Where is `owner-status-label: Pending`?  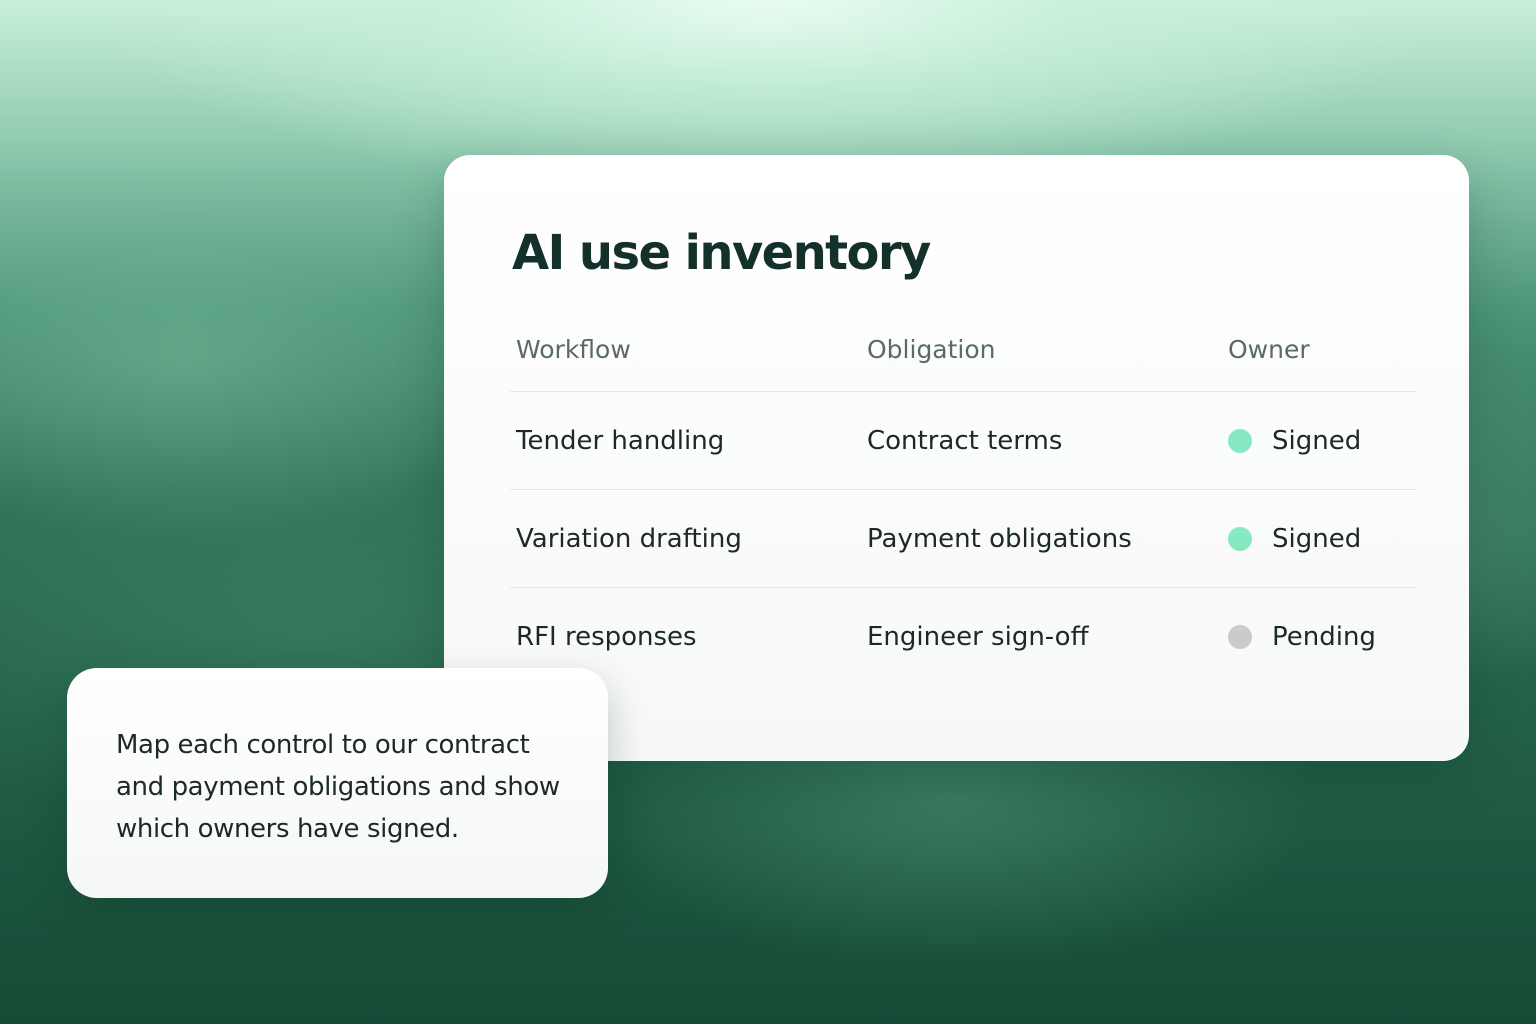
owner-status-label: Pending is located at coordinates (1324, 636).